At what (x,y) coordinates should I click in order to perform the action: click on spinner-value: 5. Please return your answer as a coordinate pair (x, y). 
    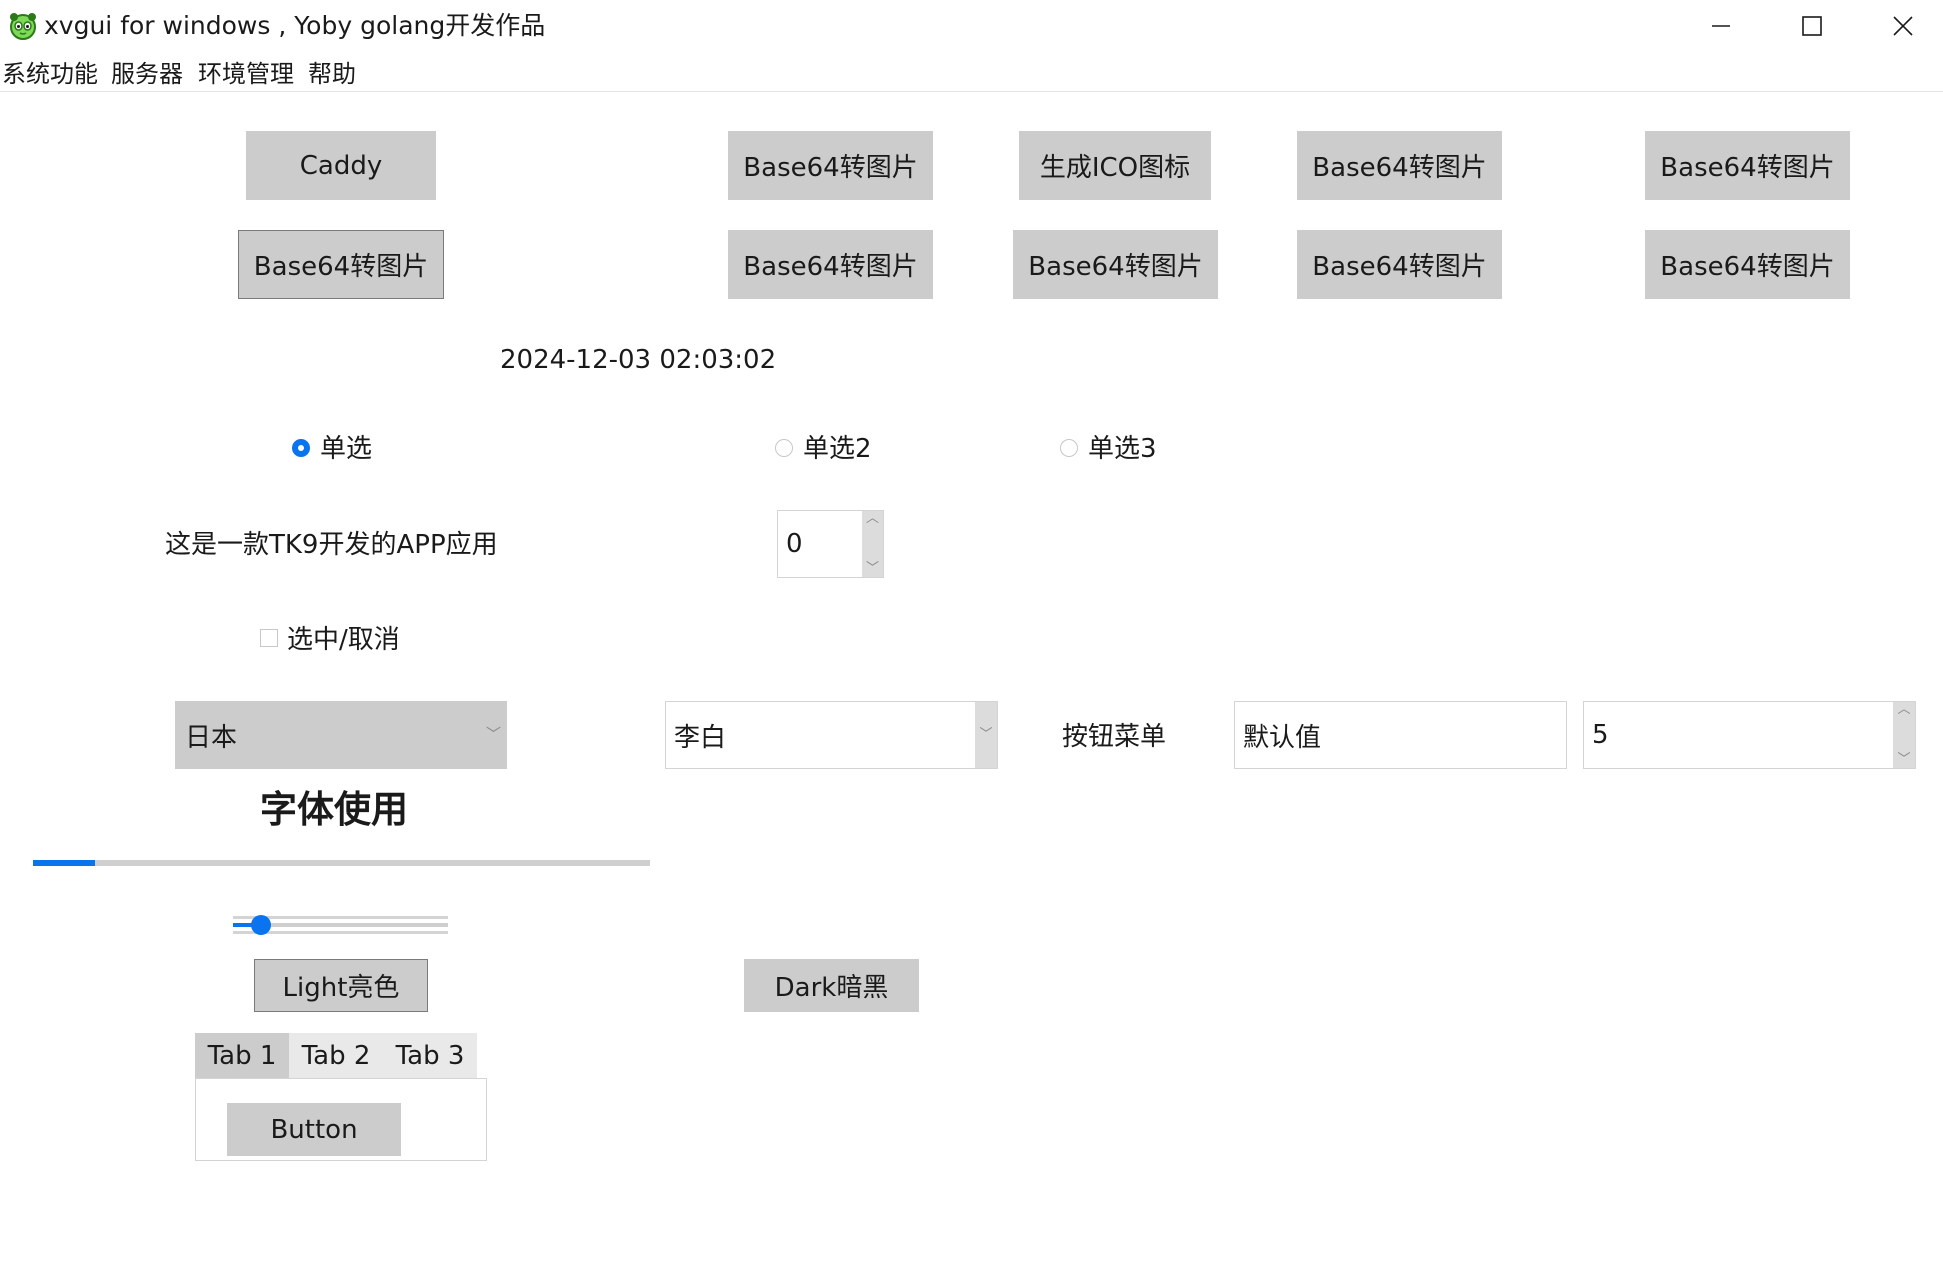
    Looking at the image, I should click on (1600, 735).